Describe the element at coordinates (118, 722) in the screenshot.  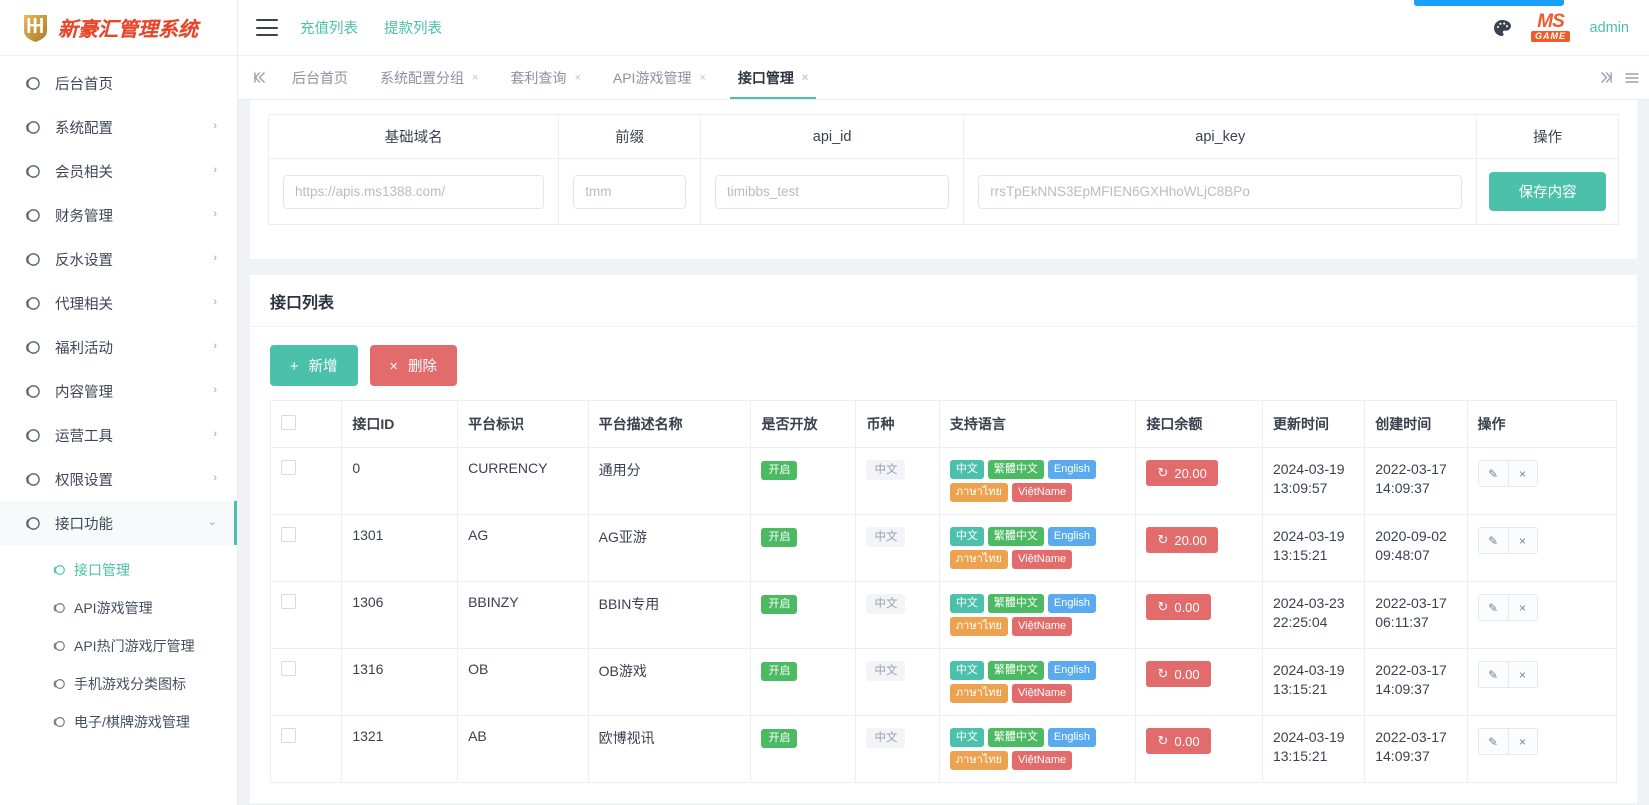
I see `sidebar-subitem-slot-chess-game-management: 电子/棋牌游戏管理` at that location.